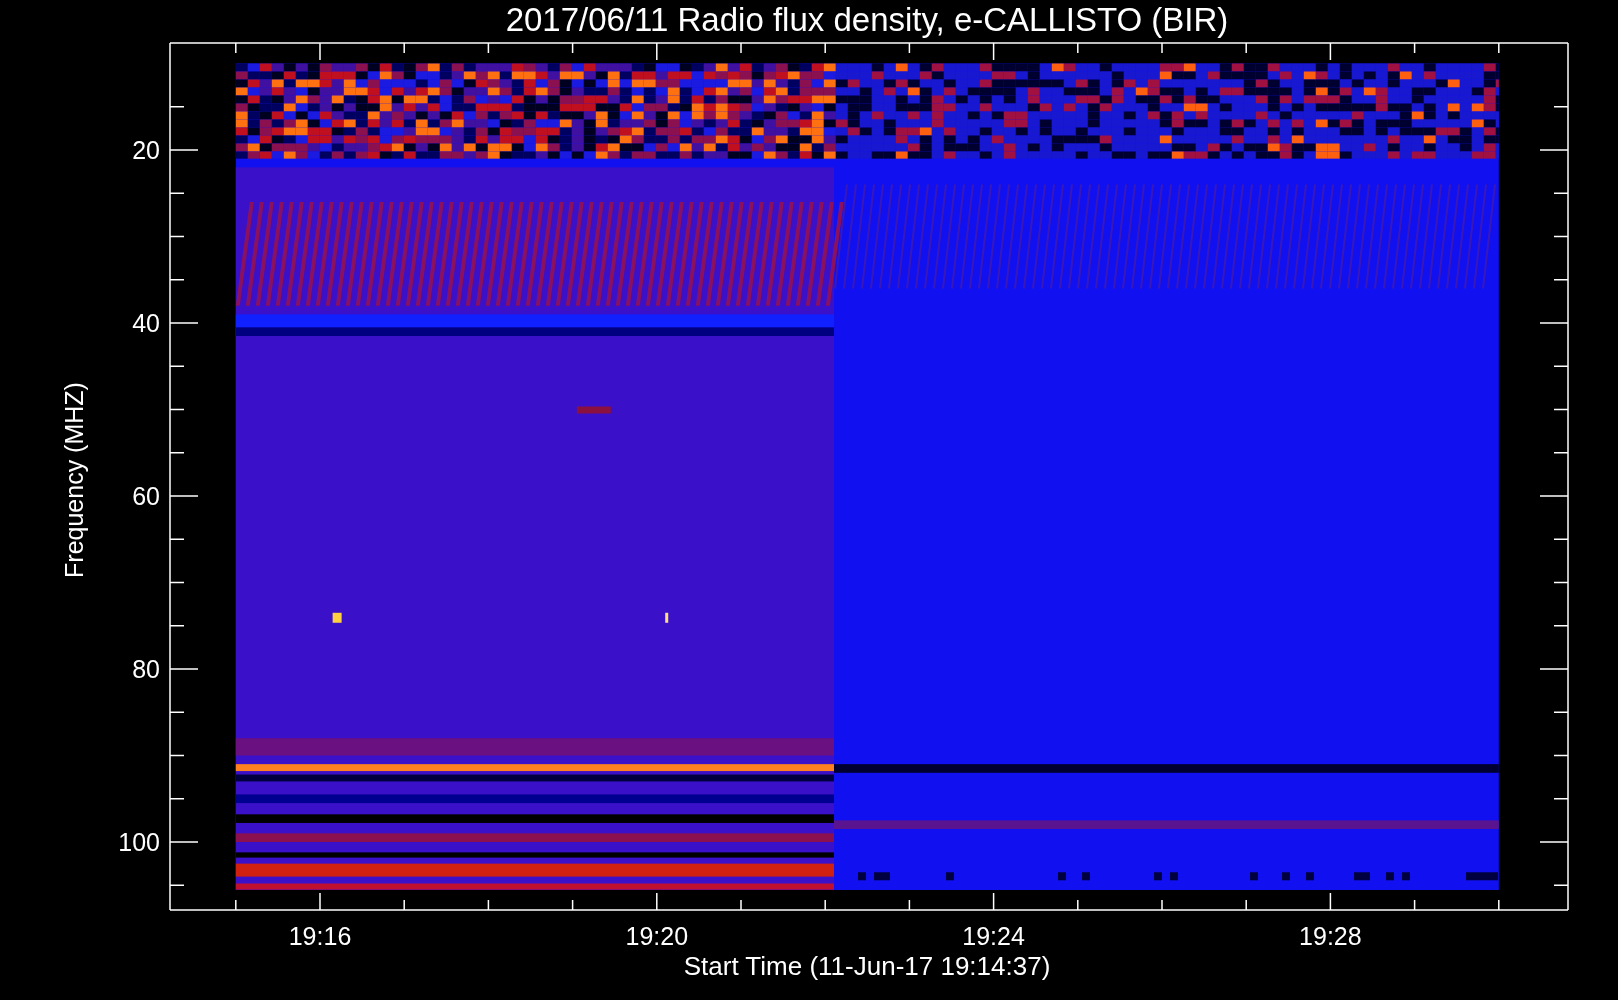  I want to click on x-tick-label: 19:24, so click(993, 936).